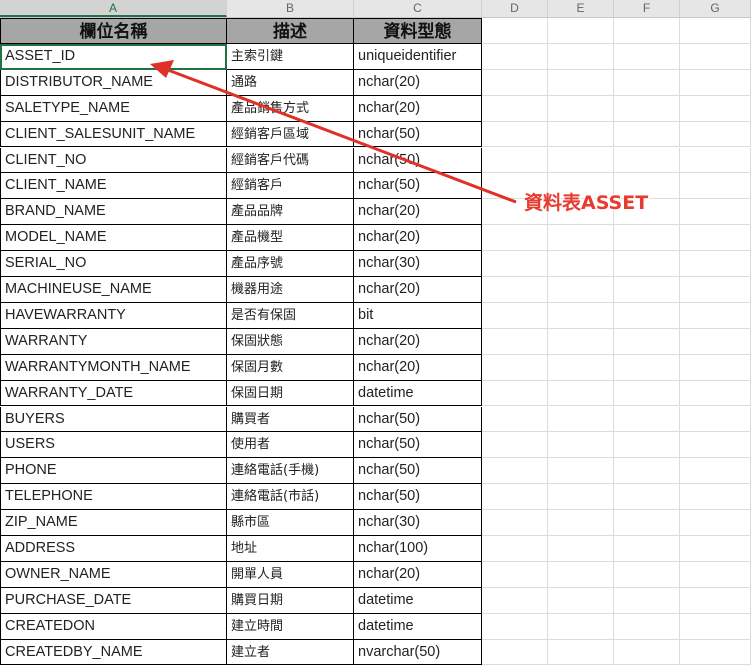 This screenshot has height=667, width=751. I want to click on column-header-g: G, so click(715, 8).